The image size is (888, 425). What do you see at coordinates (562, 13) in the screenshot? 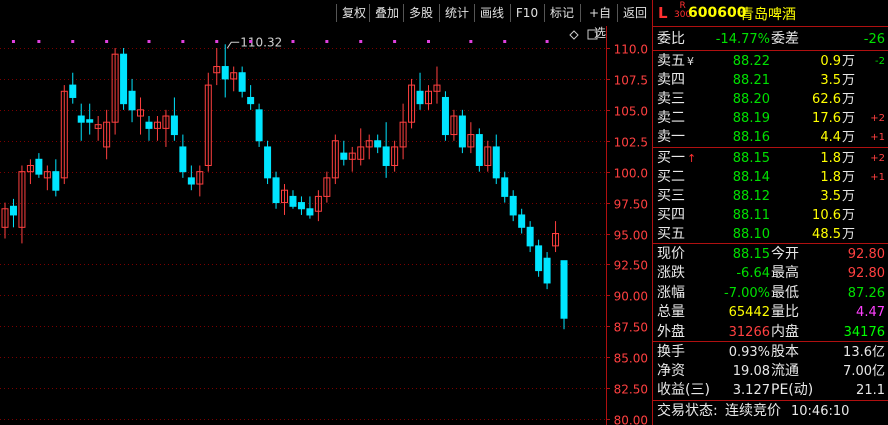
I see `toolbar-button-6: 标记` at bounding box center [562, 13].